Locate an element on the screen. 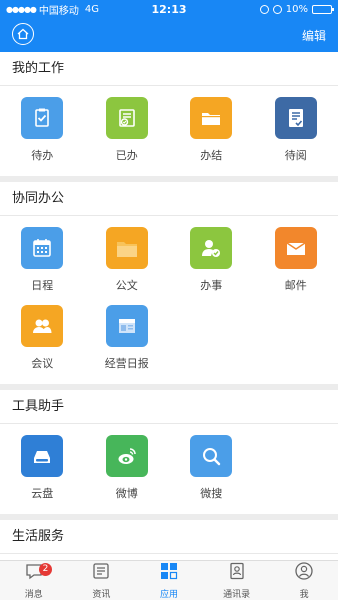  orientation-lock-icon is located at coordinates (264, 9).